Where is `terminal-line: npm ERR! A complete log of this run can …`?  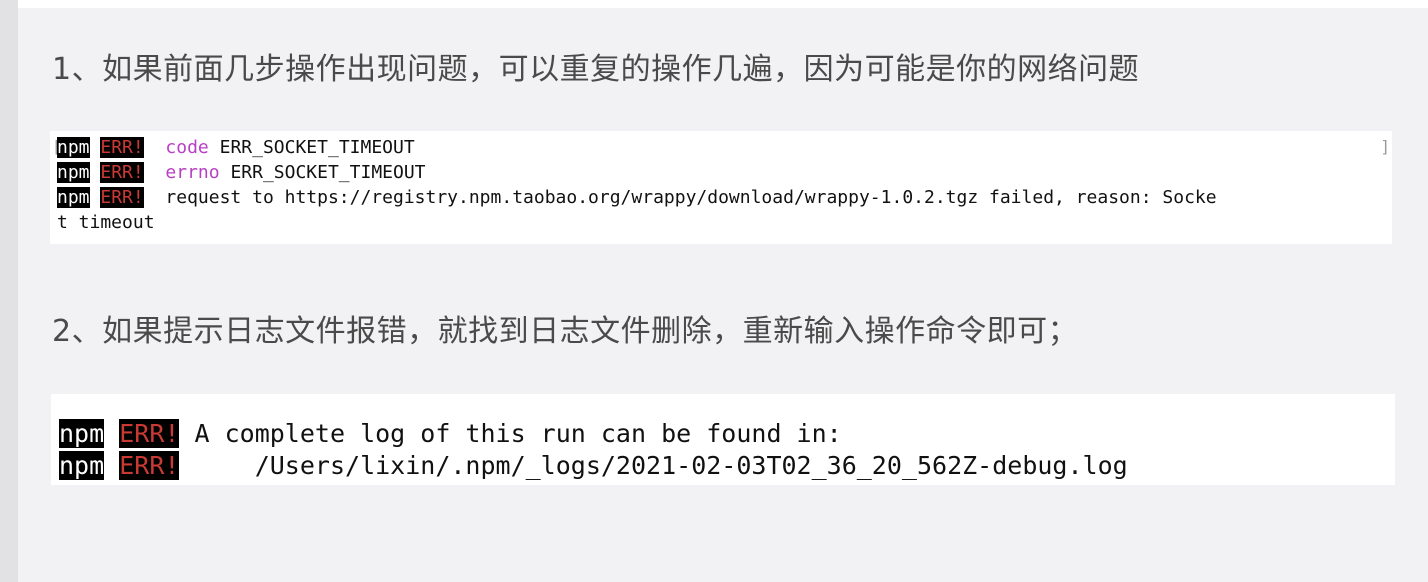
terminal-line: npm ERR! A complete log of this run can … is located at coordinates (593, 434).